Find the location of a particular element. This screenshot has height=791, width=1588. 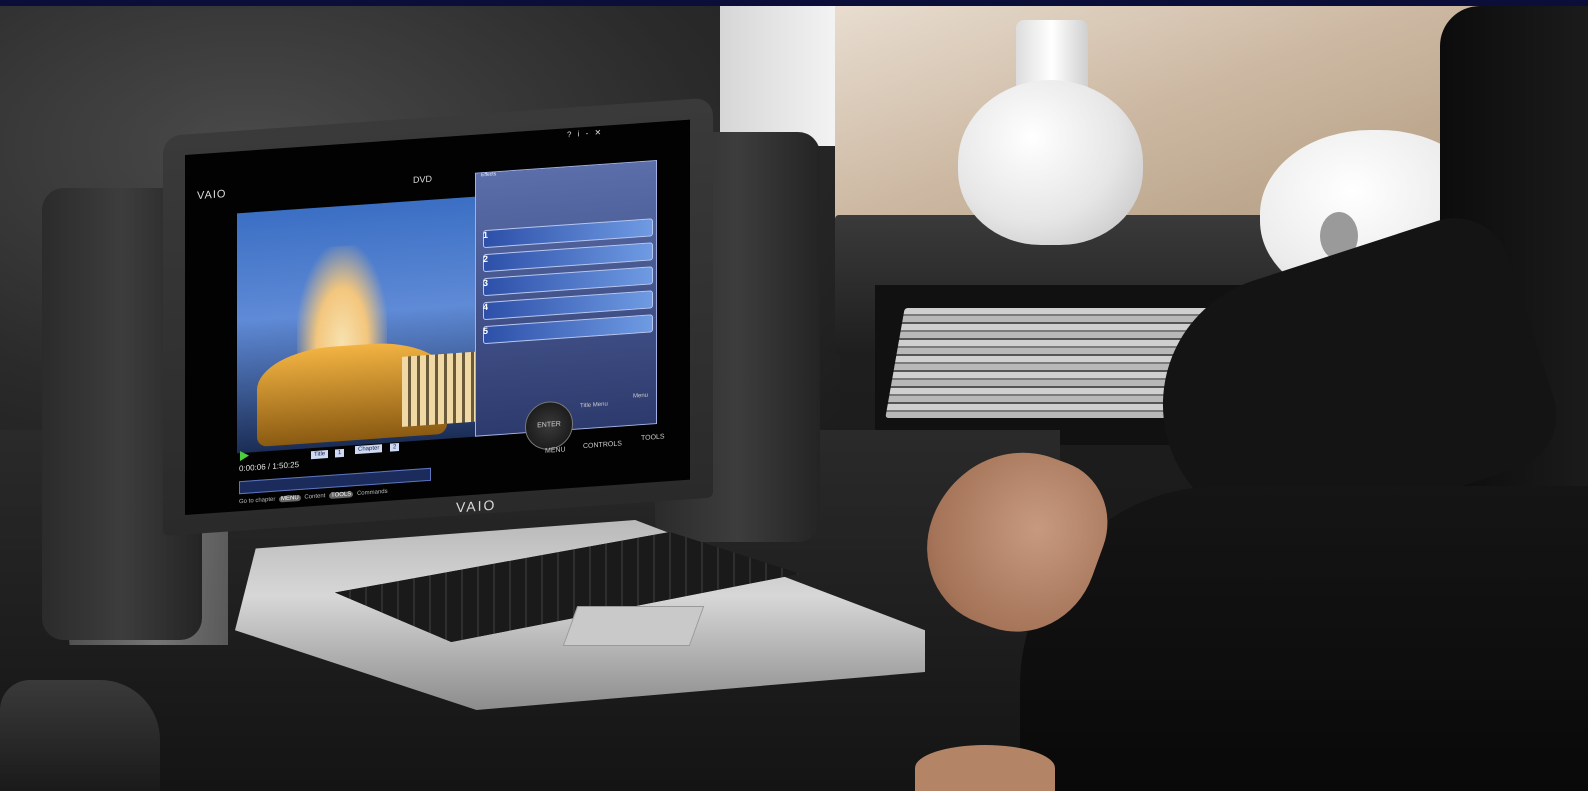

hint-menu-key: MENU is located at coordinates (290, 498).